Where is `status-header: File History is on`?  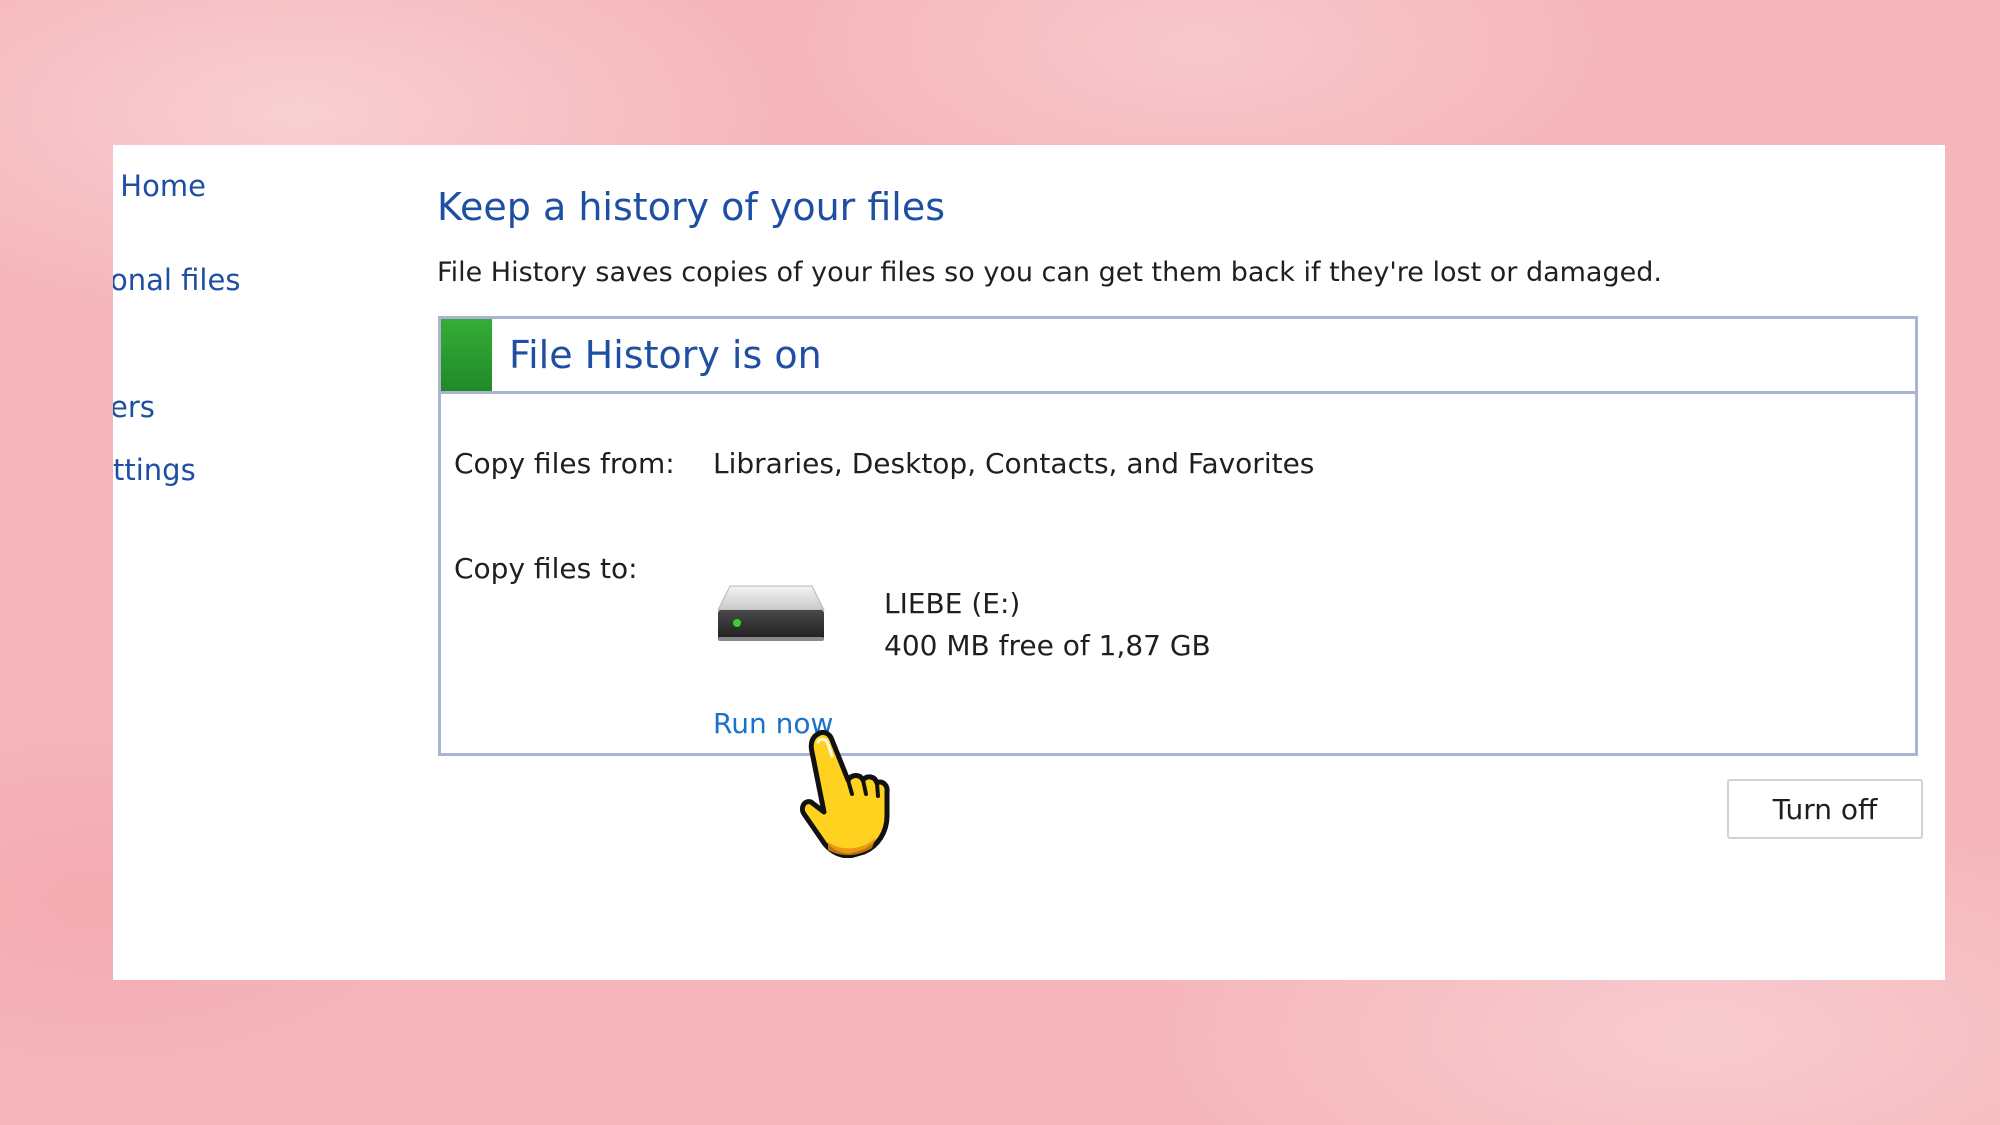 status-header: File History is on is located at coordinates (1178, 356).